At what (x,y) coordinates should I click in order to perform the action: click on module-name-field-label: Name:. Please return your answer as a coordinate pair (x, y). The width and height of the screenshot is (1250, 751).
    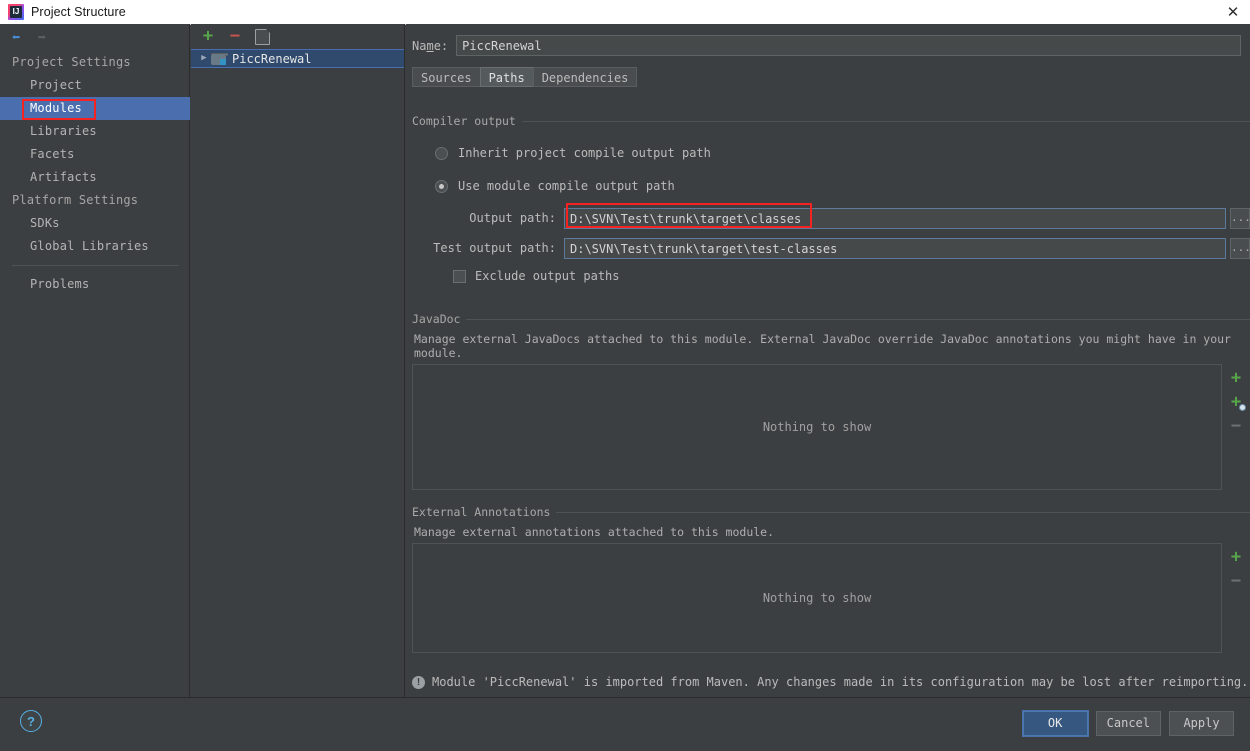
    Looking at the image, I should click on (430, 45).